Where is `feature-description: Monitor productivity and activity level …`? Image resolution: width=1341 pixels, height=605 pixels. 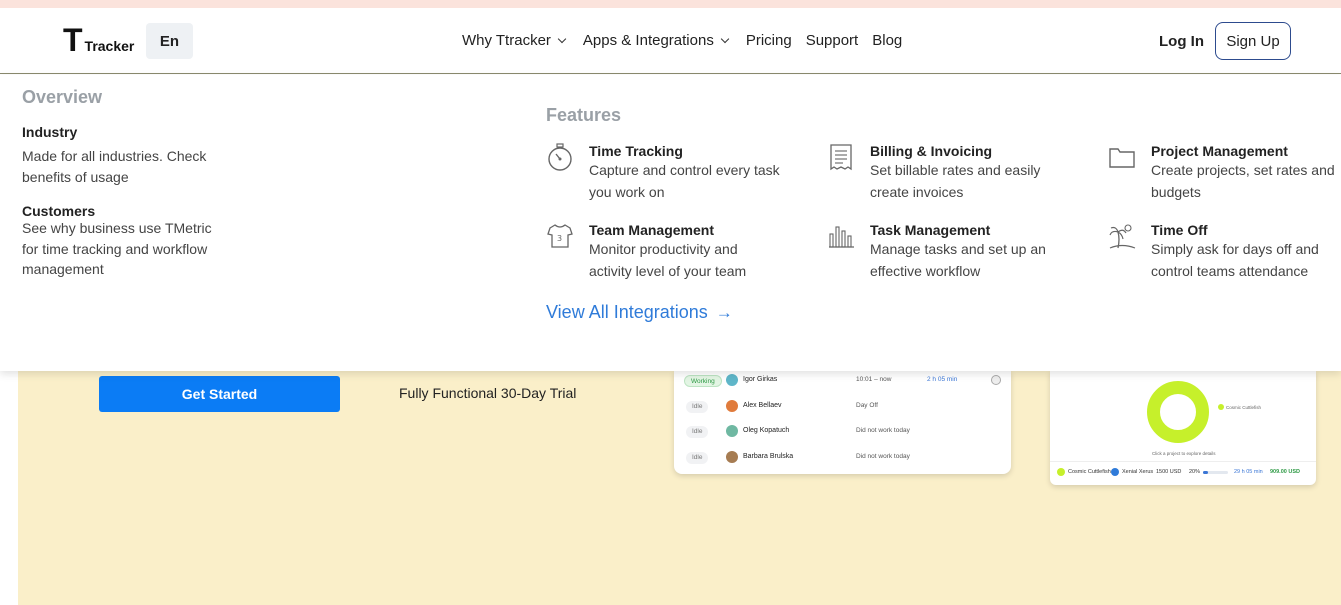 feature-description: Monitor productivity and activity level … is located at coordinates (668, 260).